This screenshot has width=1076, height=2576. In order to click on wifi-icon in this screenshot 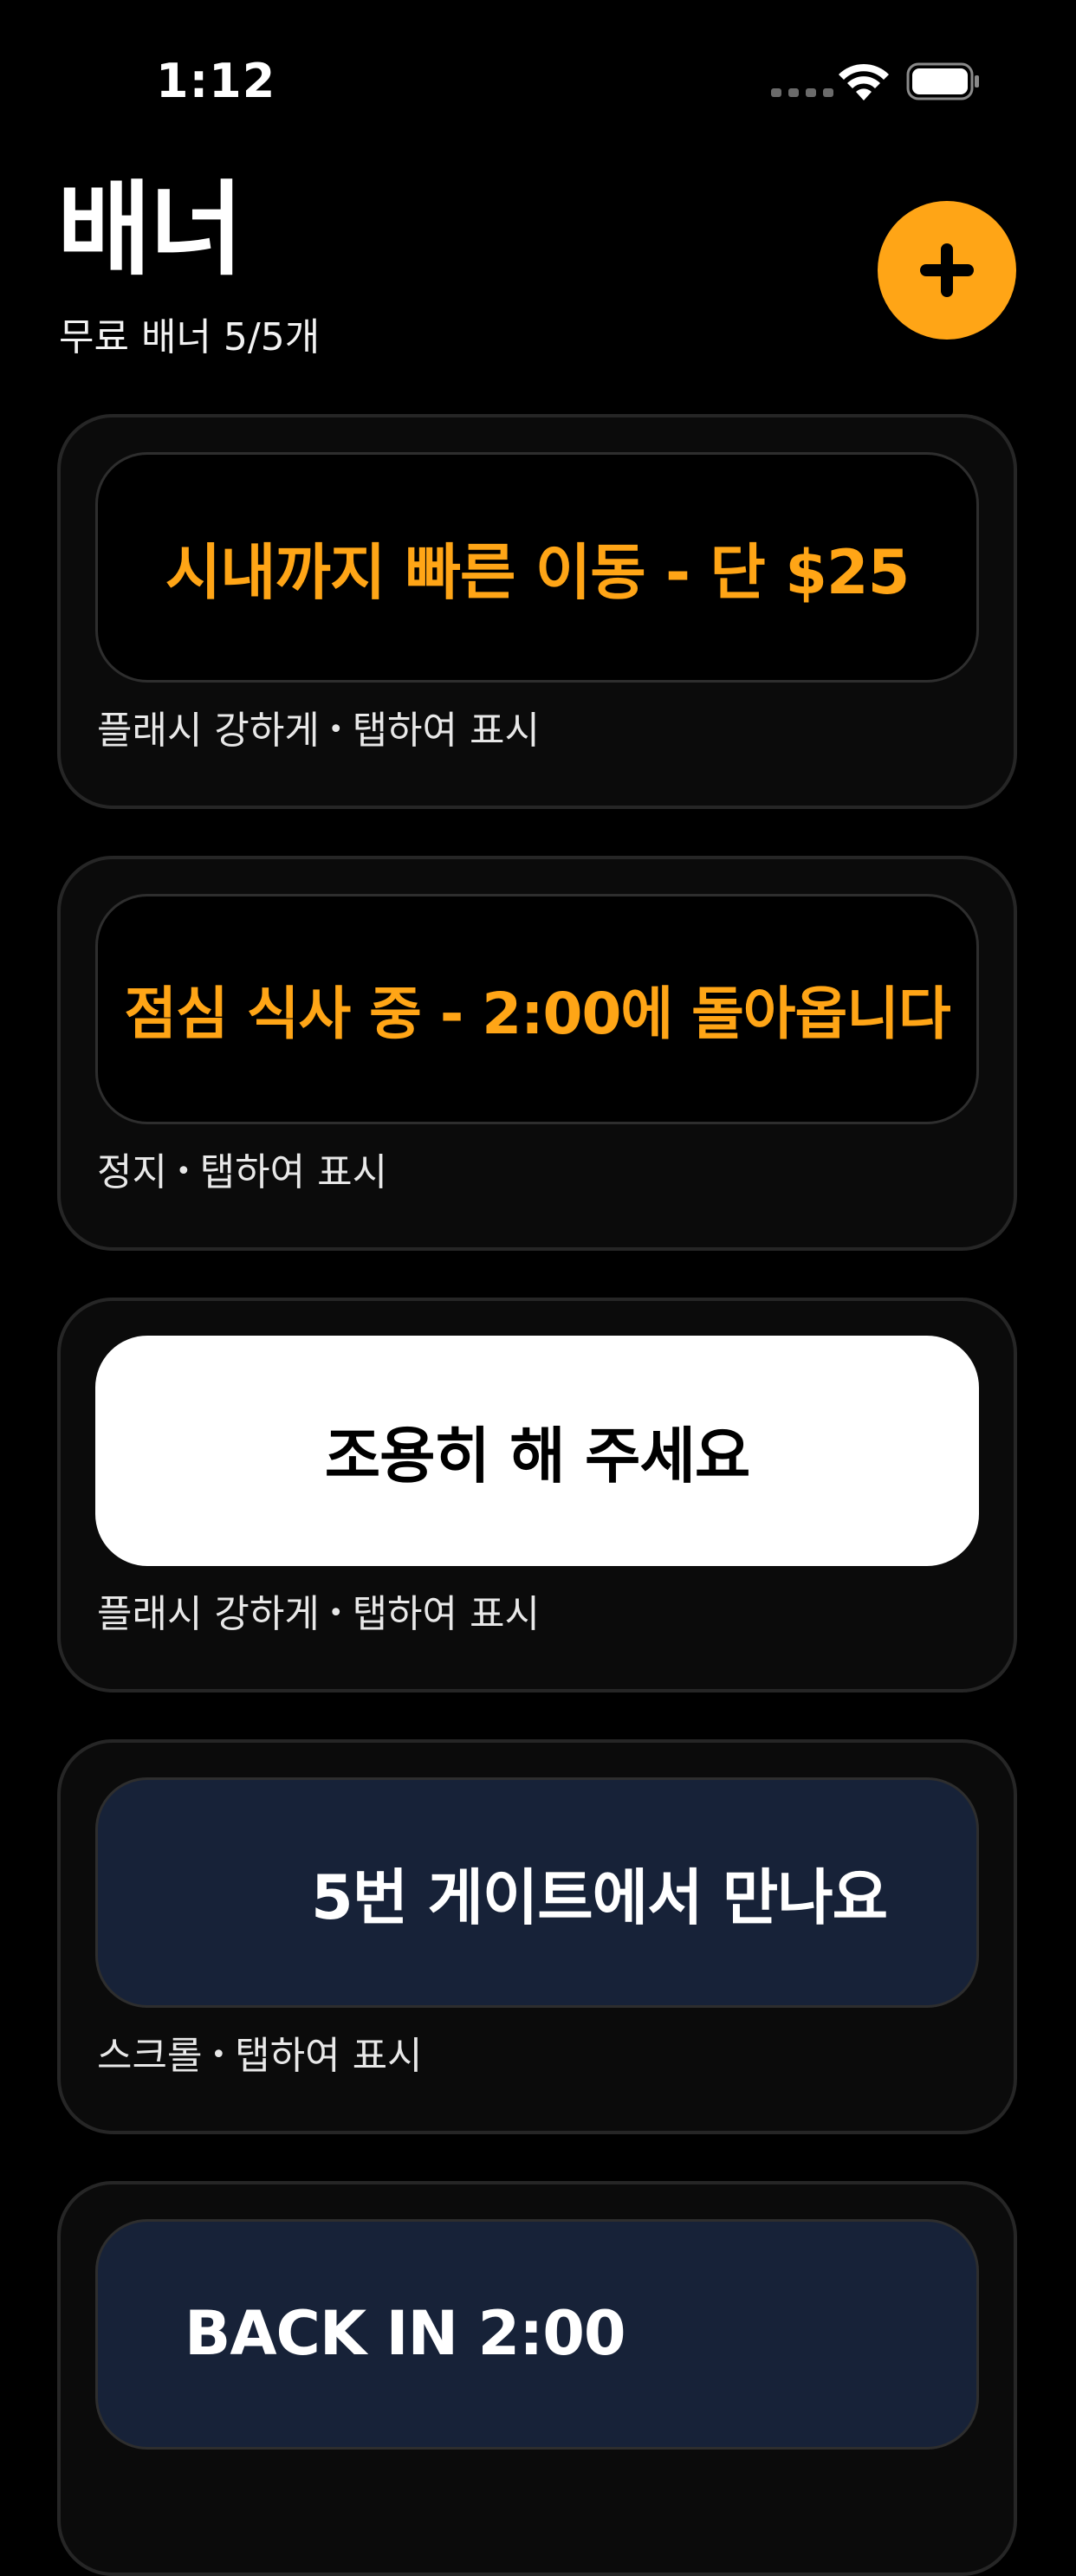, I will do `click(864, 81)`.